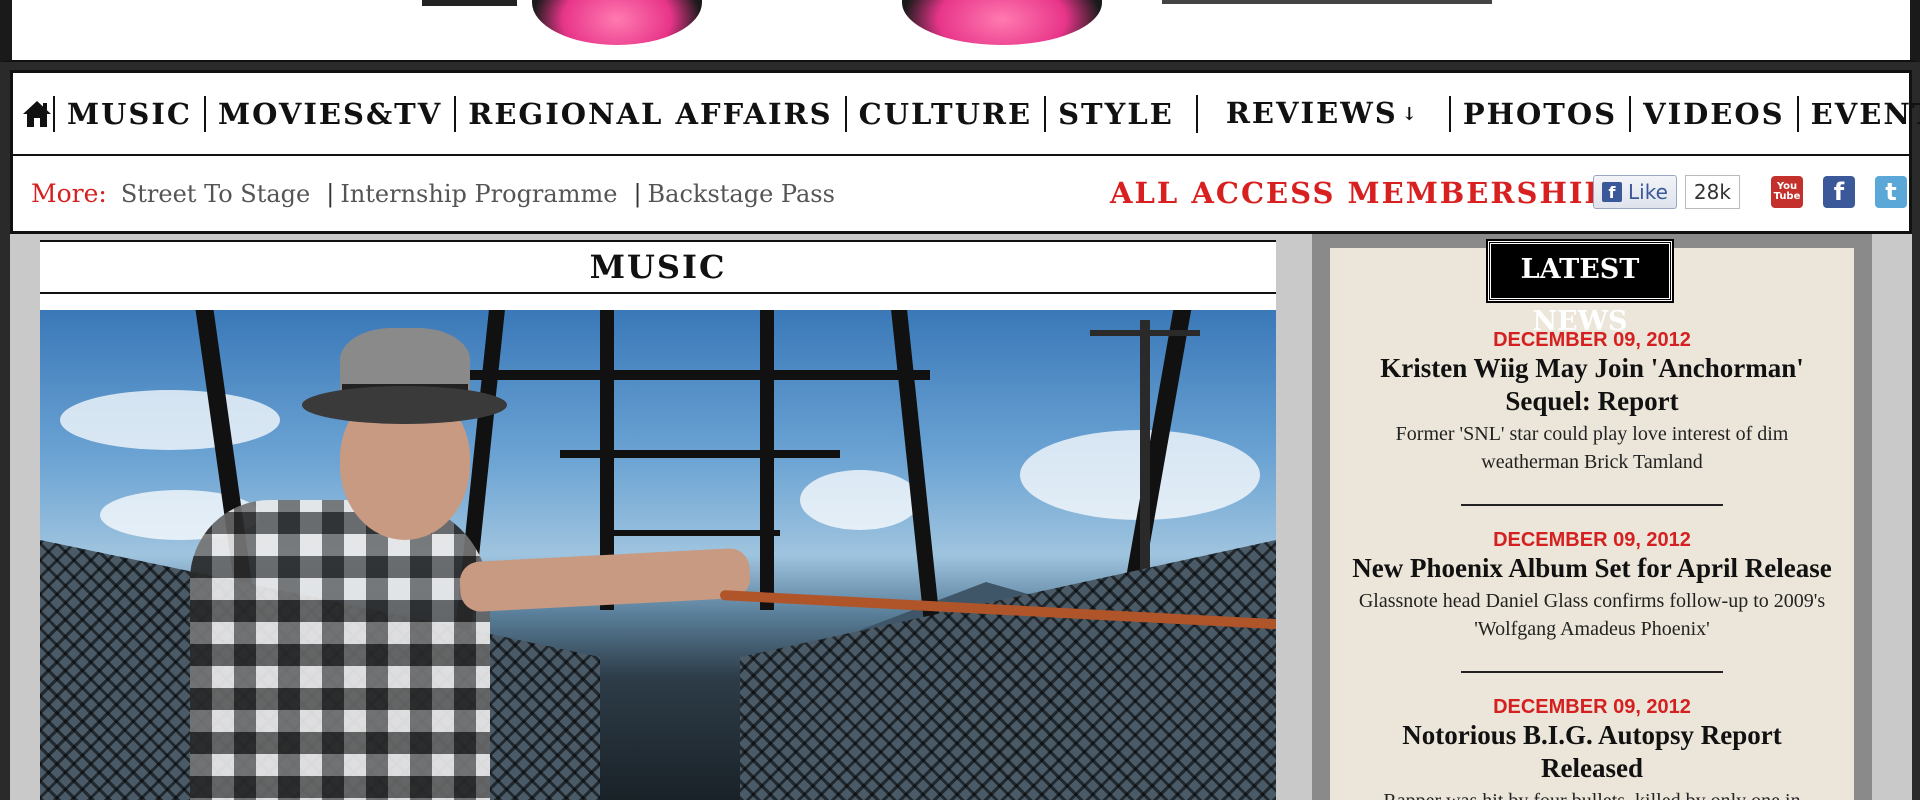  What do you see at coordinates (1787, 192) in the screenshot?
I see `youtube-icon: You Tube` at bounding box center [1787, 192].